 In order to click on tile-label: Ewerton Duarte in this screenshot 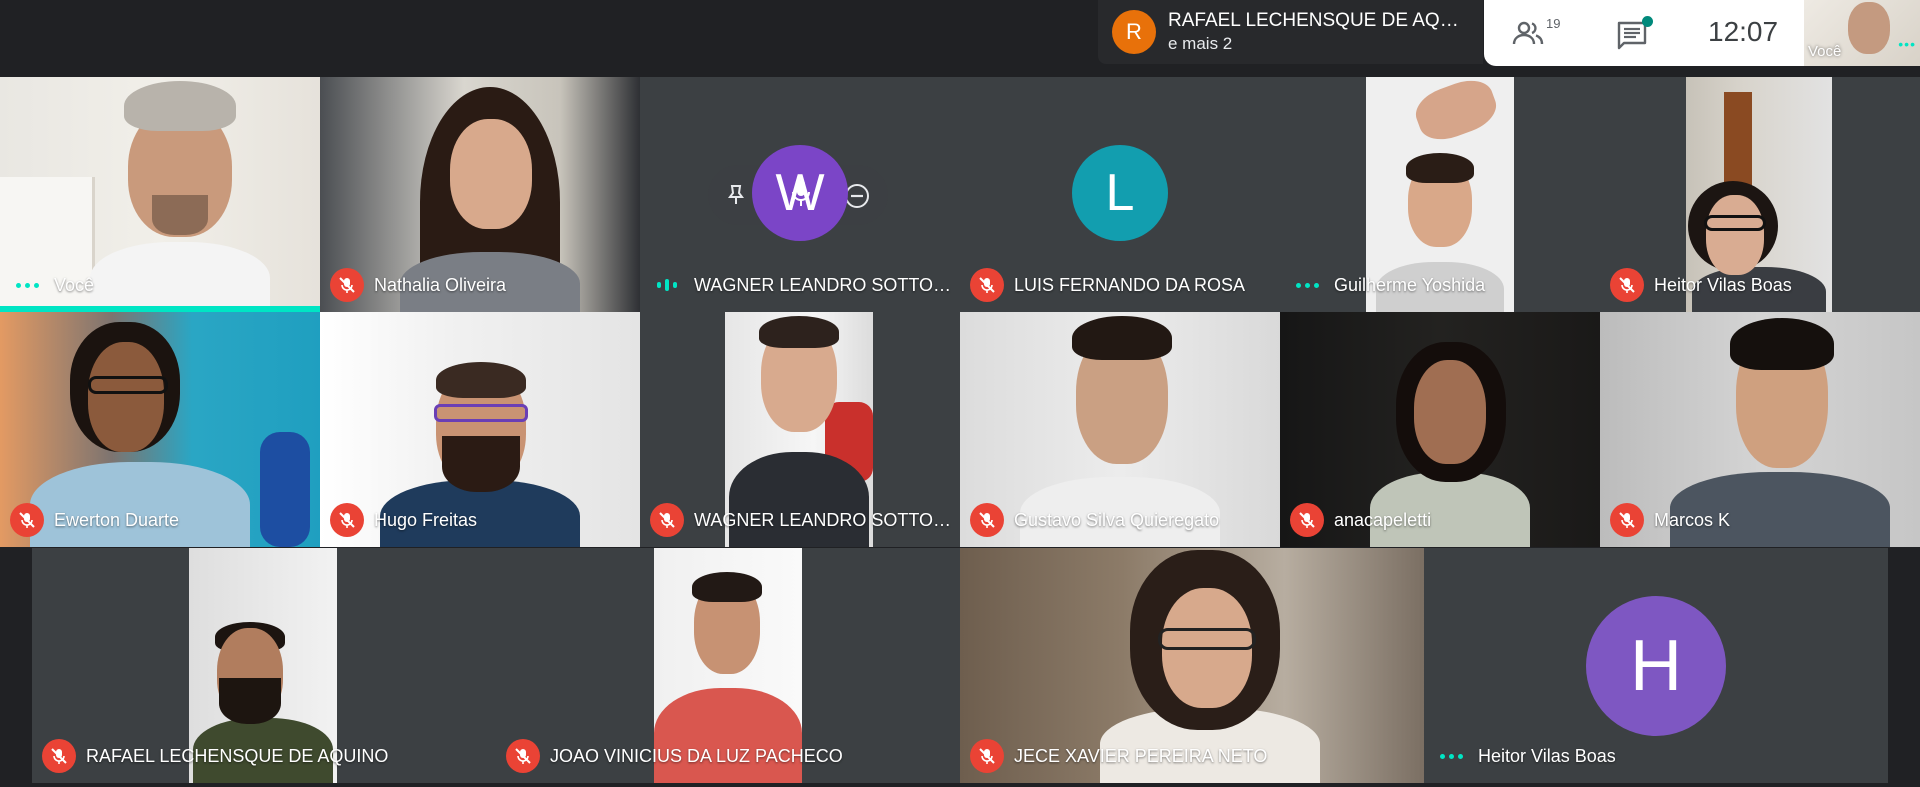, I will do `click(94, 520)`.